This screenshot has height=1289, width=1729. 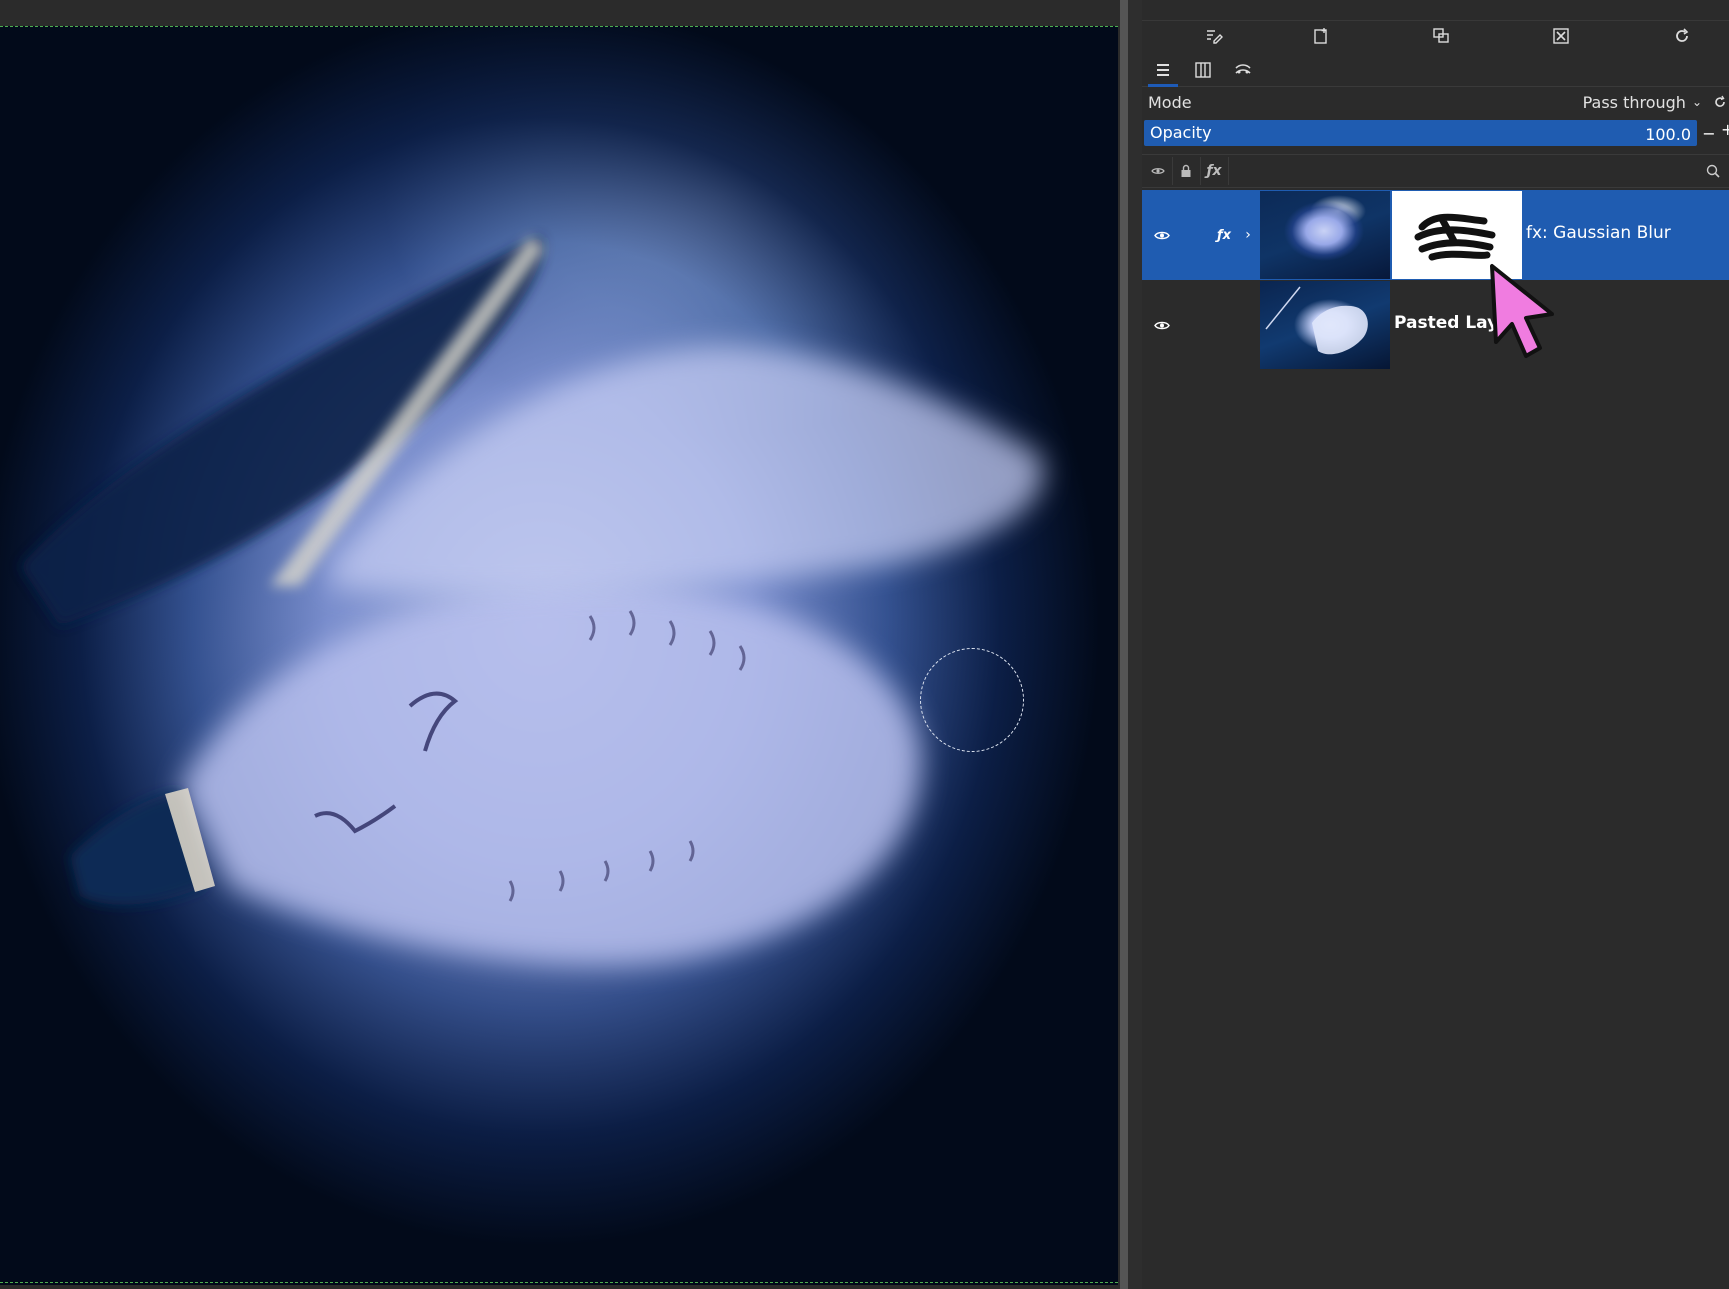 I want to click on new-layer-icon, so click(x=1321, y=36).